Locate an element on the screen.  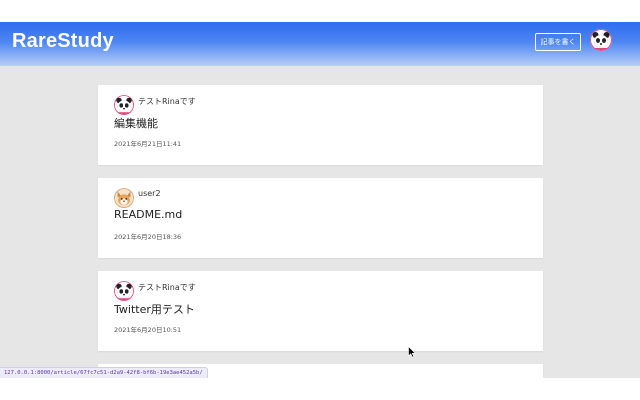
site-logo: RareStudy is located at coordinates (63, 41).